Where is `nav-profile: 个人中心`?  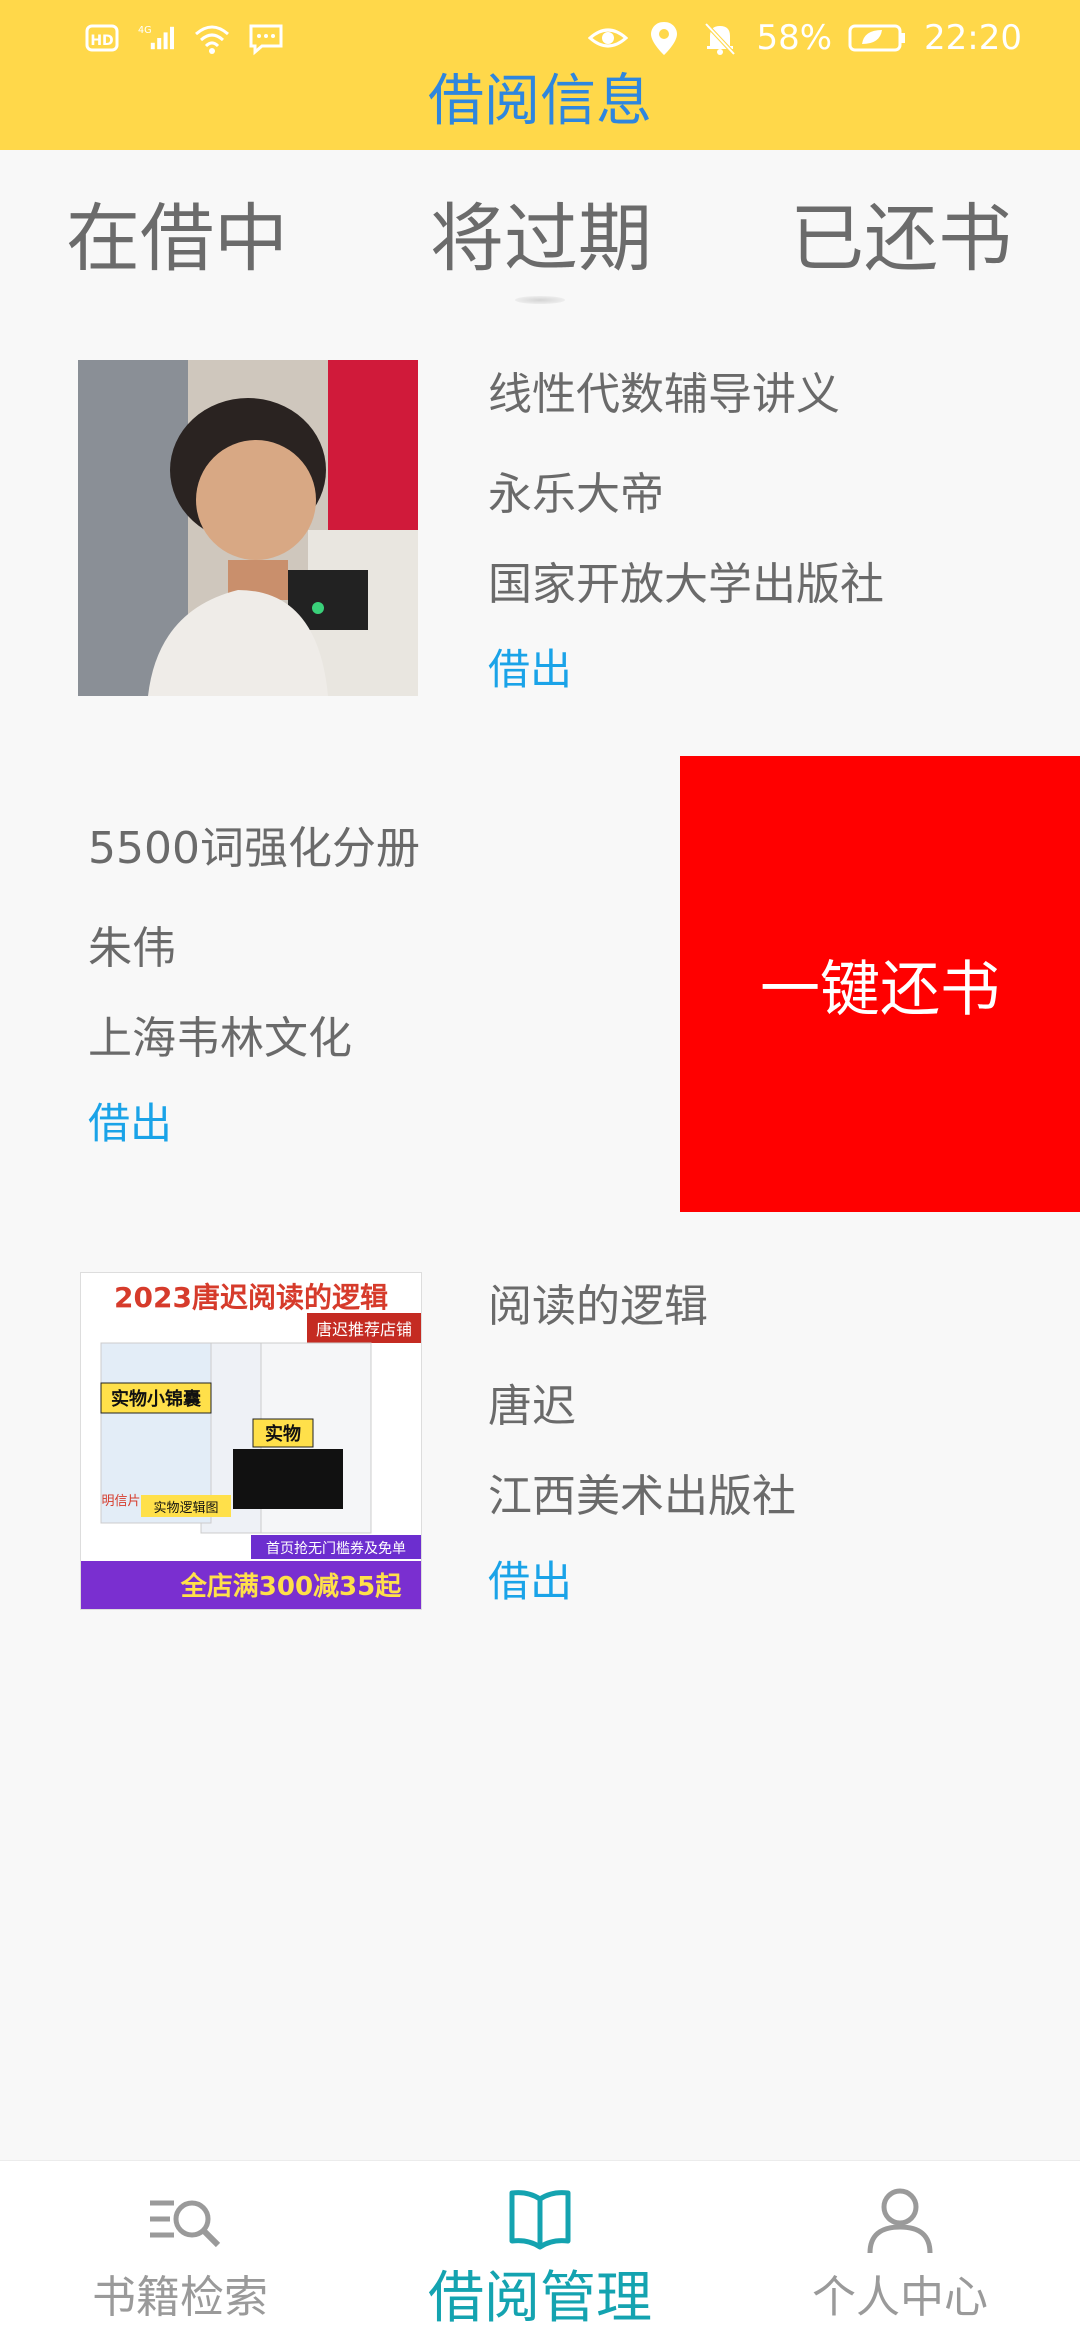 nav-profile: 个人中心 is located at coordinates (900, 2251).